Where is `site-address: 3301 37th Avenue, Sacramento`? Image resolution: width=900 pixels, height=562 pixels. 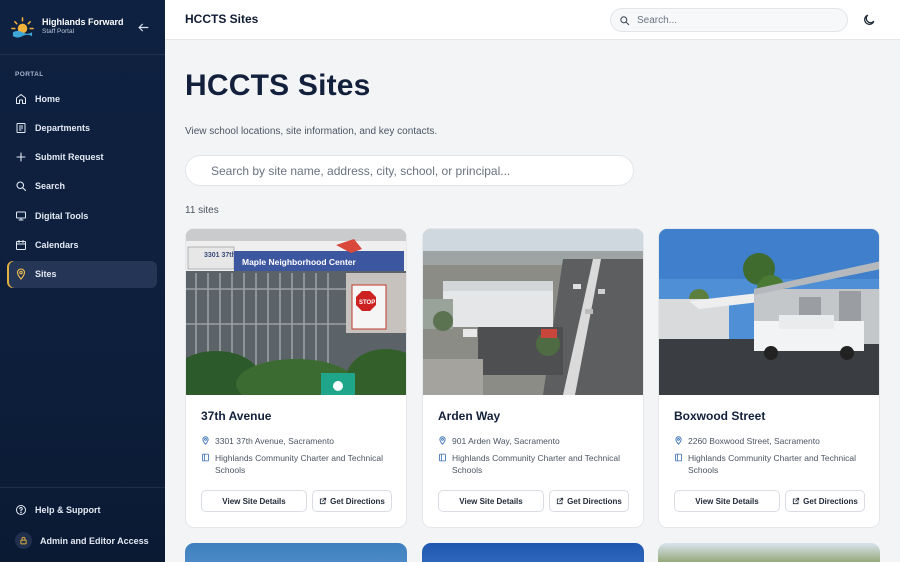 site-address: 3301 37th Avenue, Sacramento is located at coordinates (301, 441).